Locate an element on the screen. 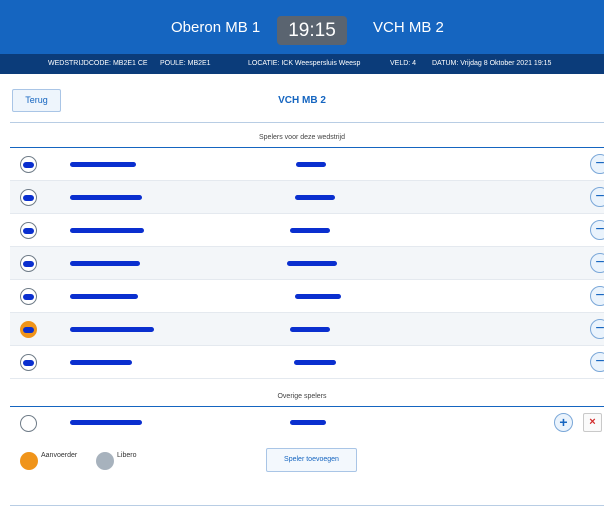  add-player-button: + is located at coordinates (563, 422).